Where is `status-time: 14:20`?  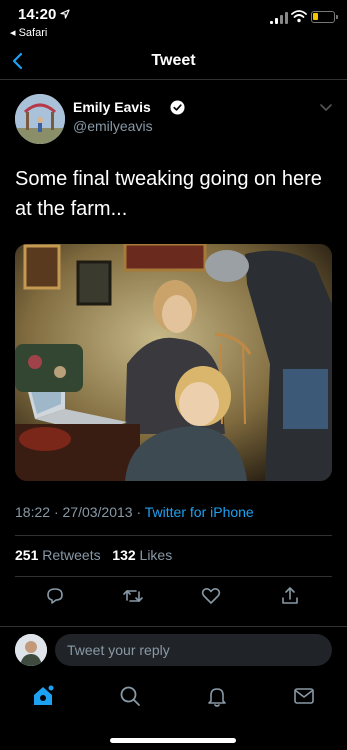 status-time: 14:20 is located at coordinates (37, 14).